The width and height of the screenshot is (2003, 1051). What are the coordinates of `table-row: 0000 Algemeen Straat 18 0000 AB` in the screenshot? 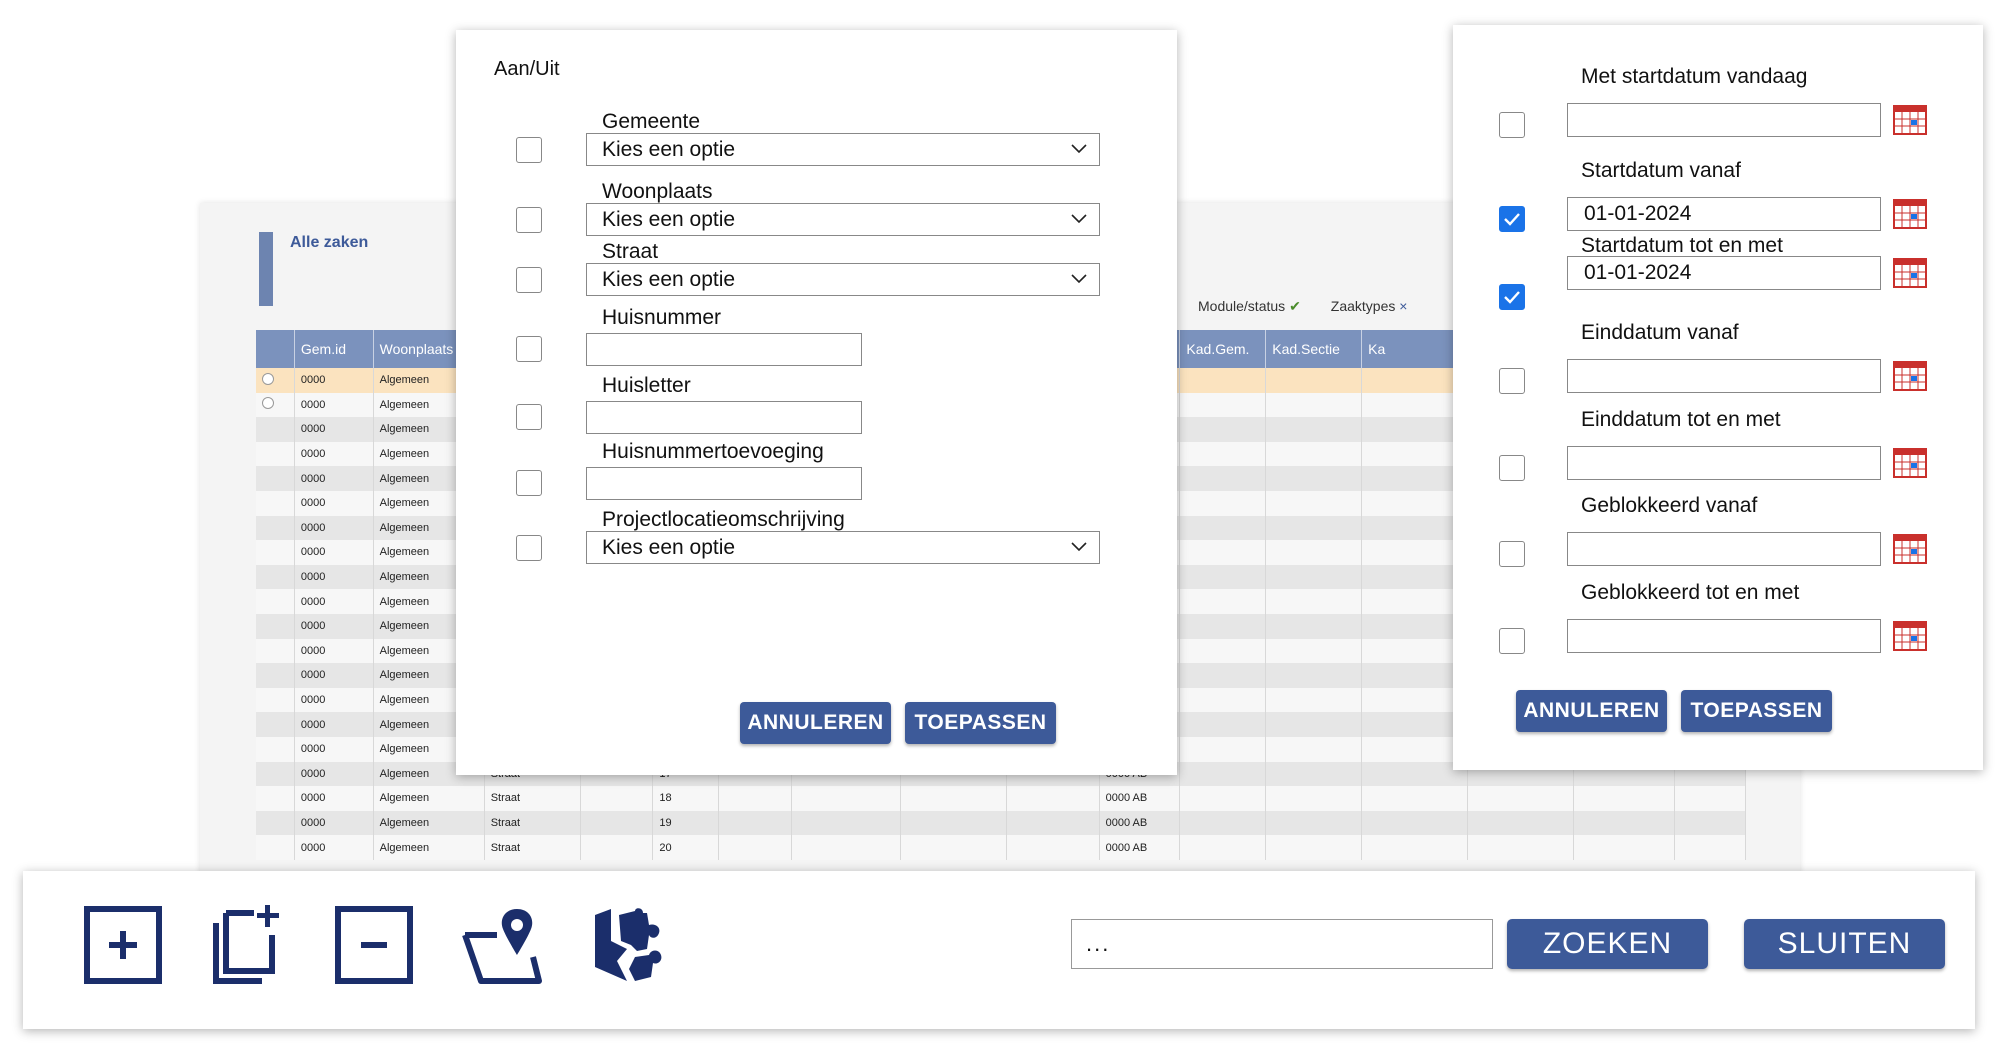 It's located at (1001, 798).